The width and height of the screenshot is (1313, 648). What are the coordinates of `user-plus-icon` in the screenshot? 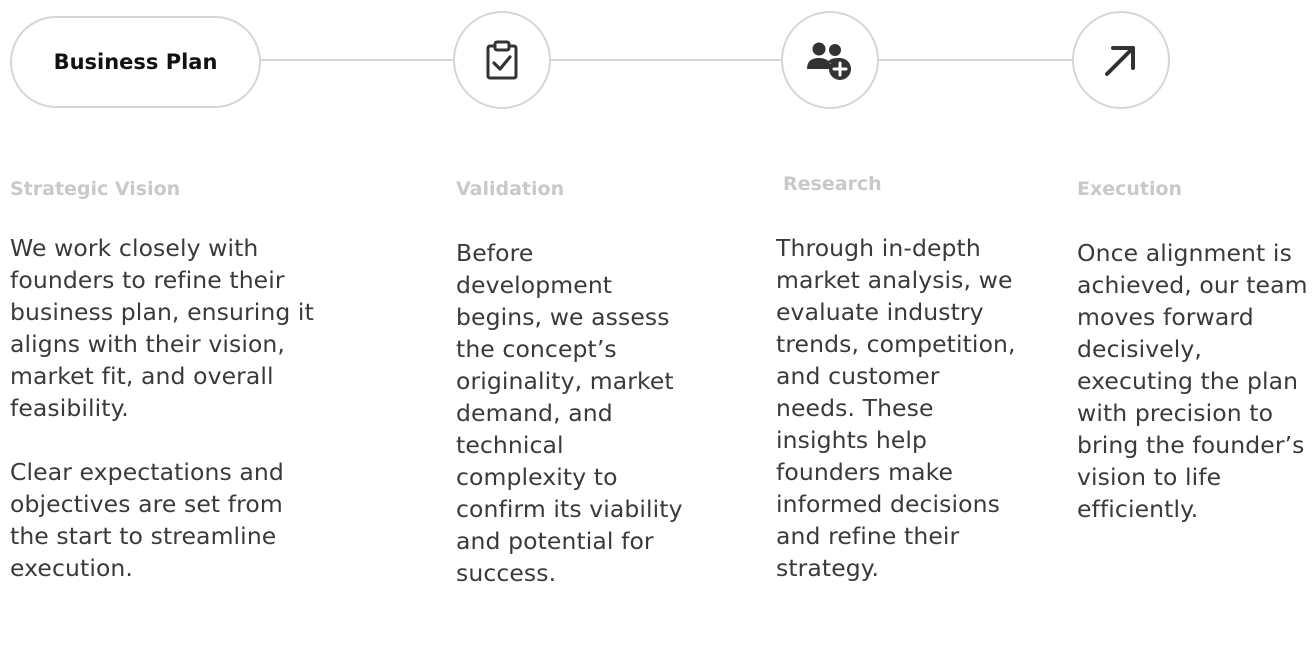 It's located at (829, 61).